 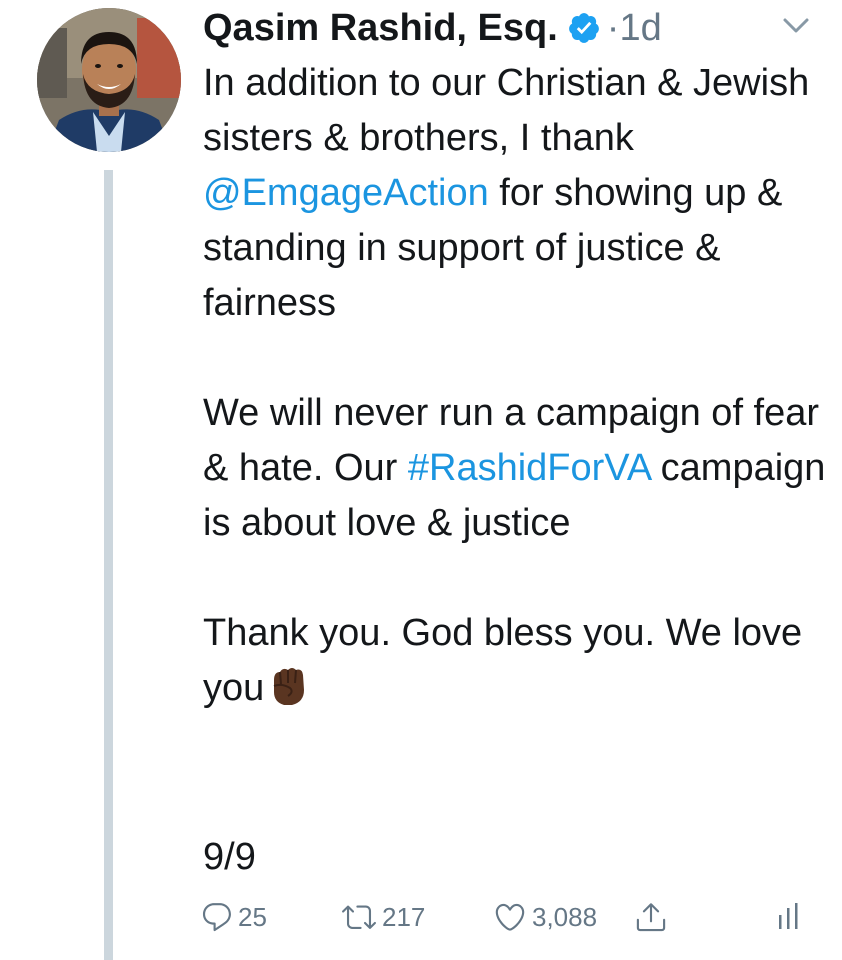 I want to click on share-icon, so click(x=651, y=917).